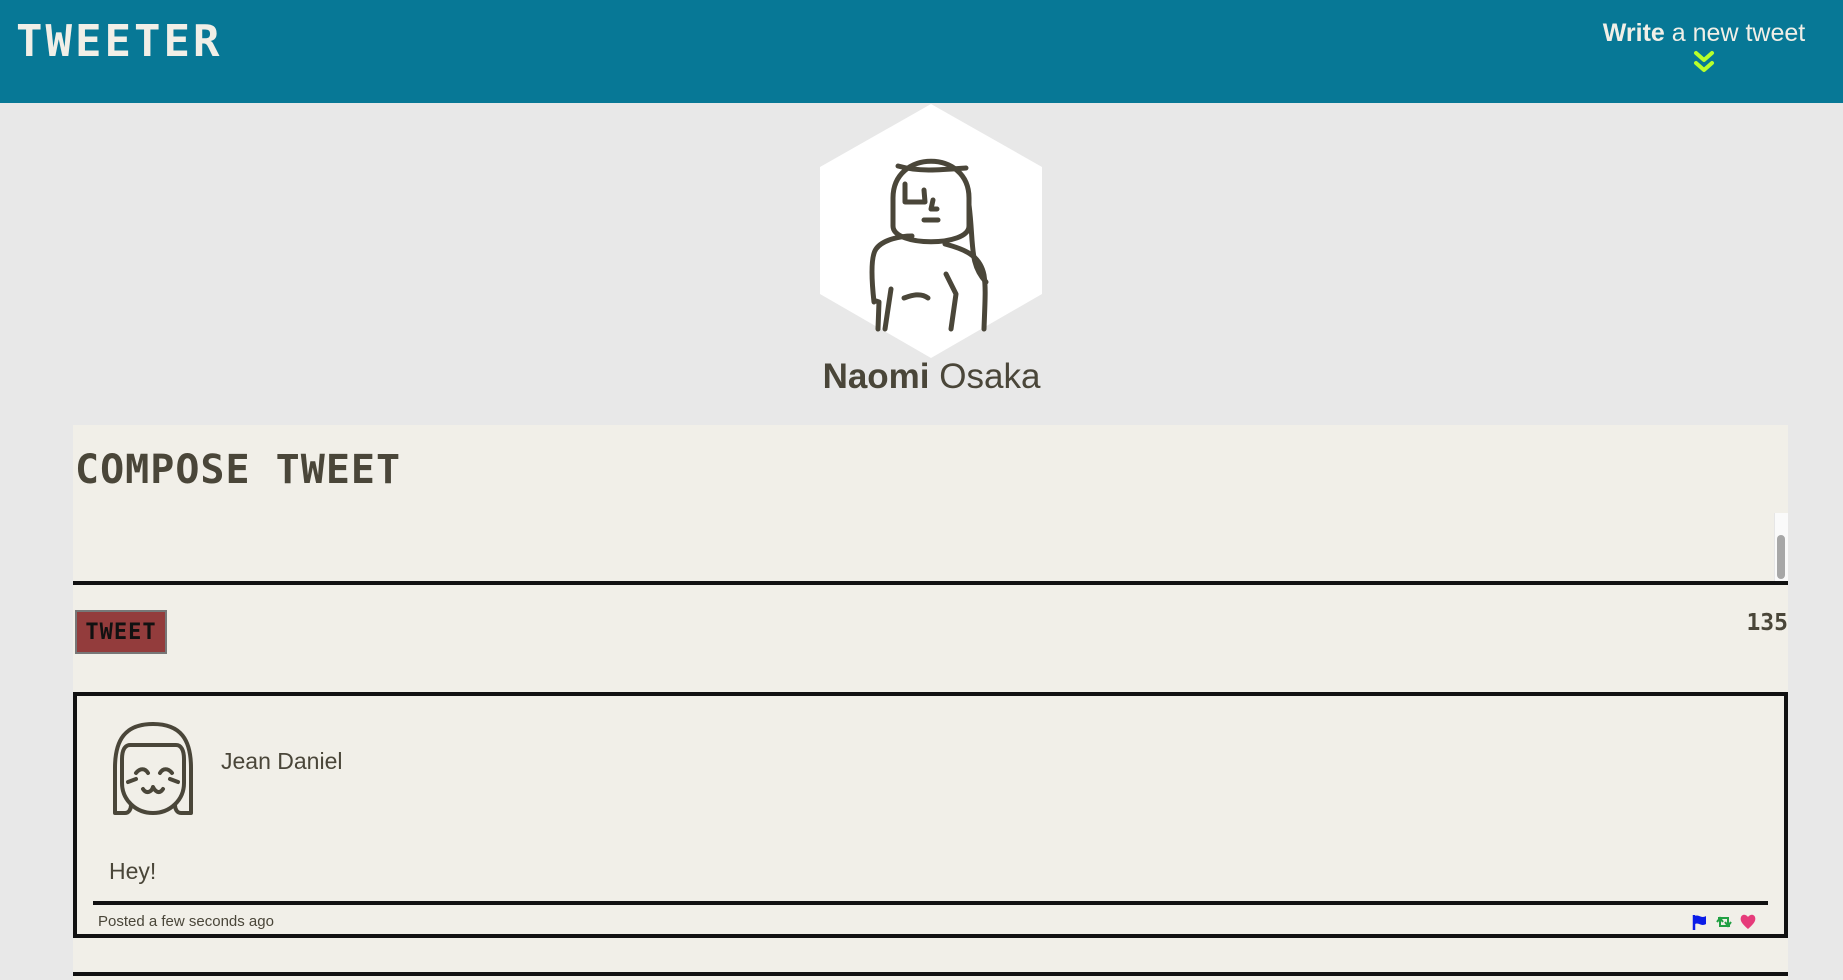 This screenshot has height=980, width=1843. I want to click on profile-avatar-hexagon, so click(931, 231).